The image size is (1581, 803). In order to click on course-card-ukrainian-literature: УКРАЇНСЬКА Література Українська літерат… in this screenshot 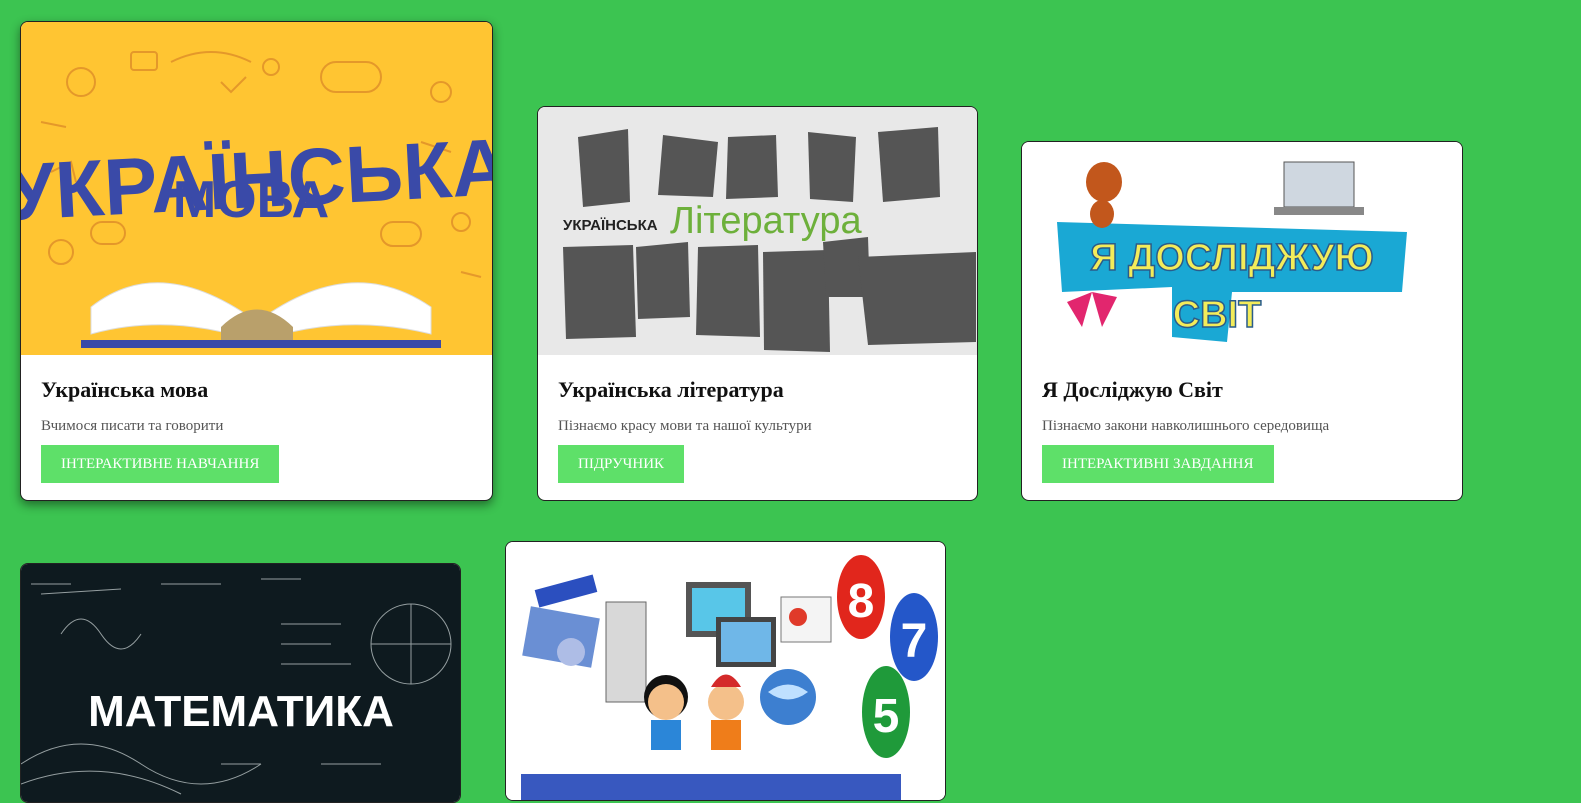, I will do `click(757, 303)`.